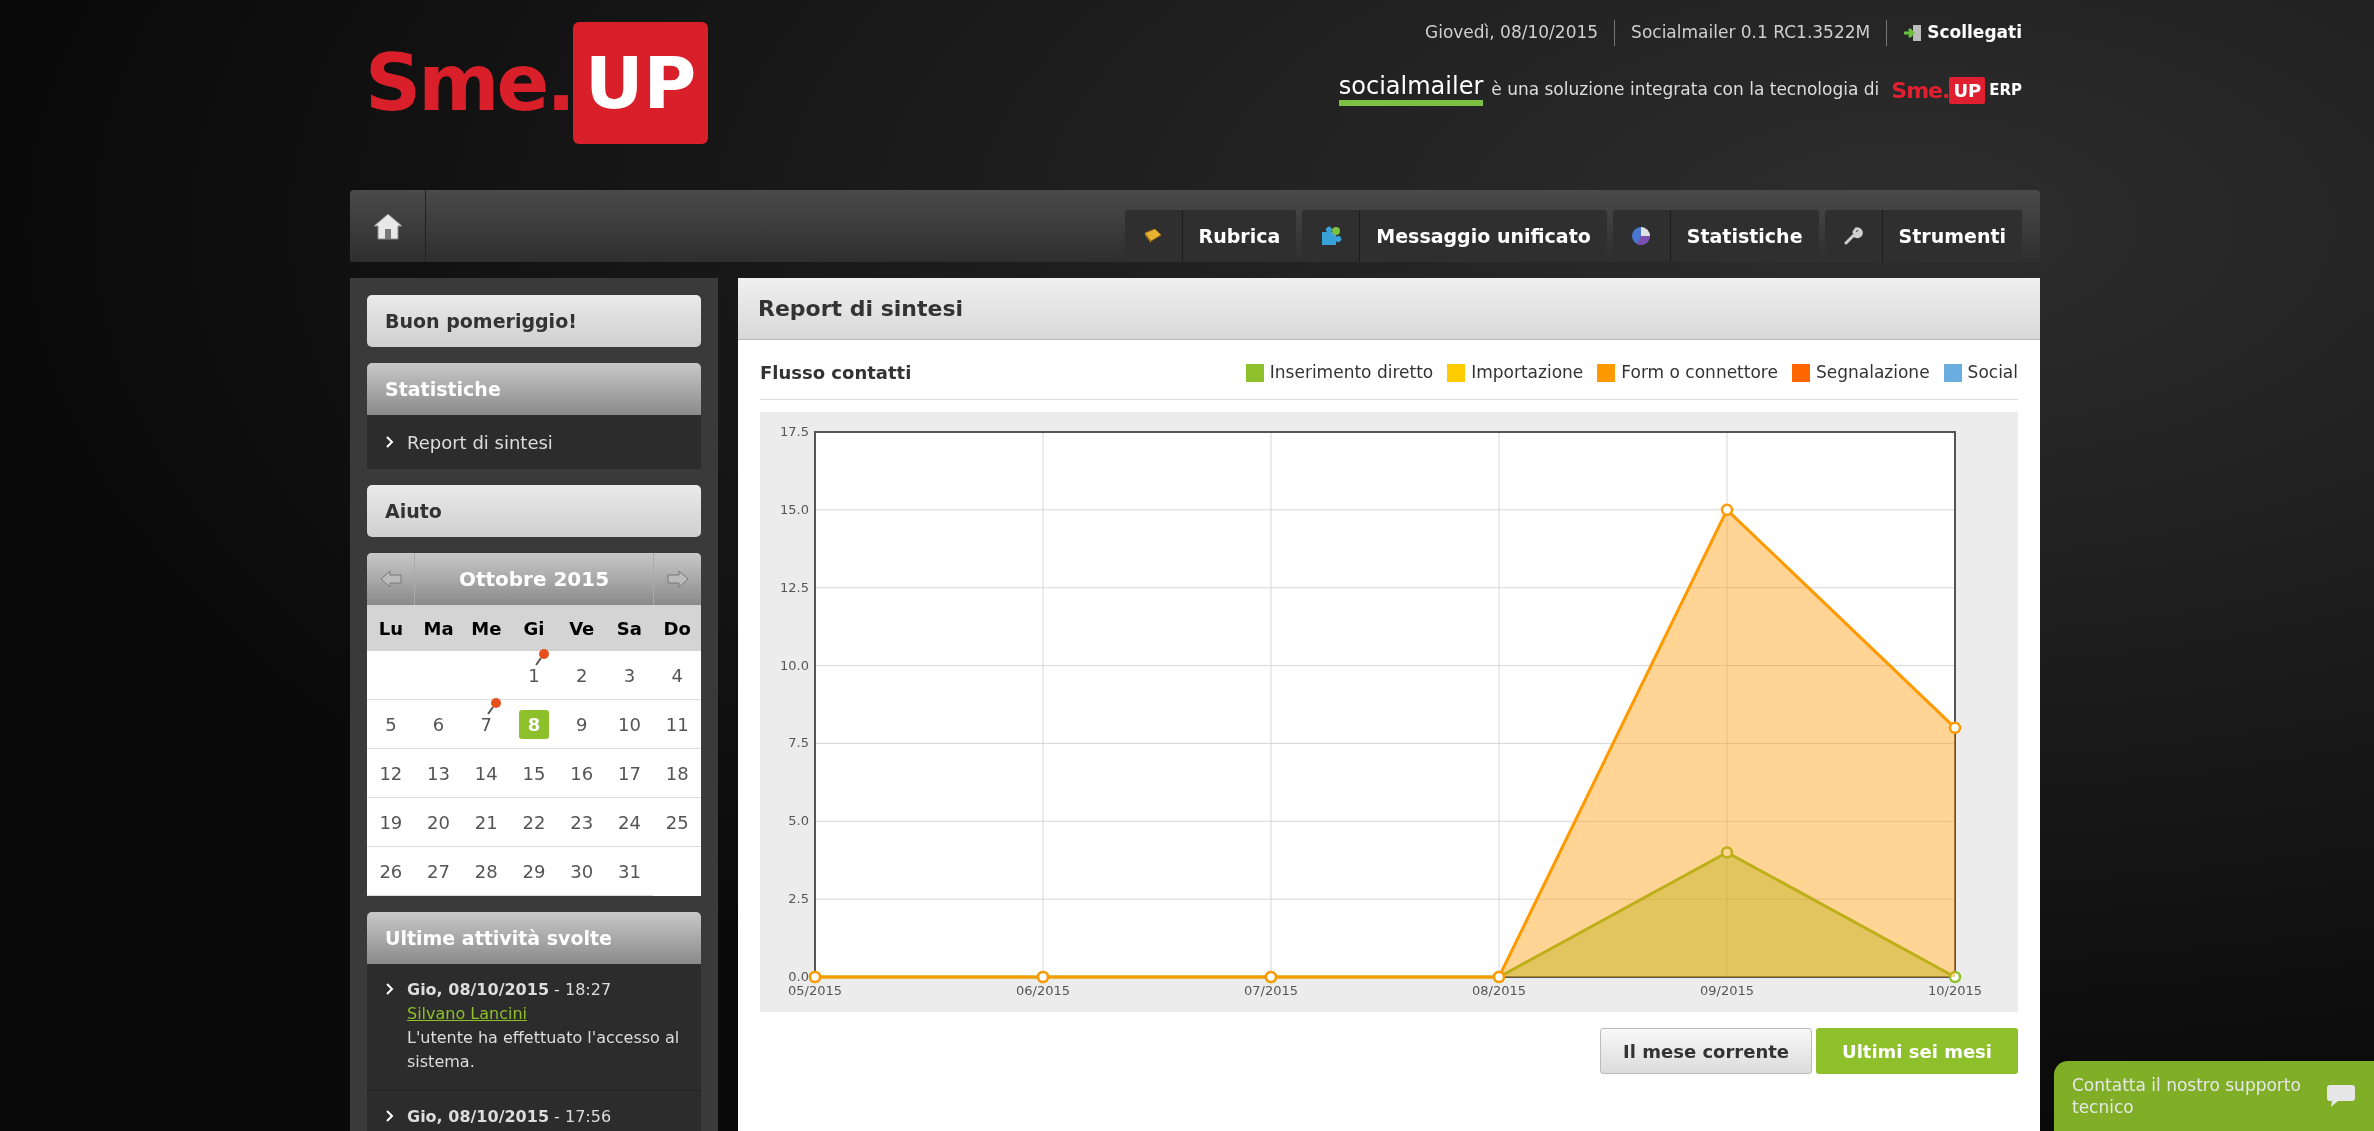 The image size is (2374, 1131). I want to click on y-axis-label: 12.5, so click(794, 587).